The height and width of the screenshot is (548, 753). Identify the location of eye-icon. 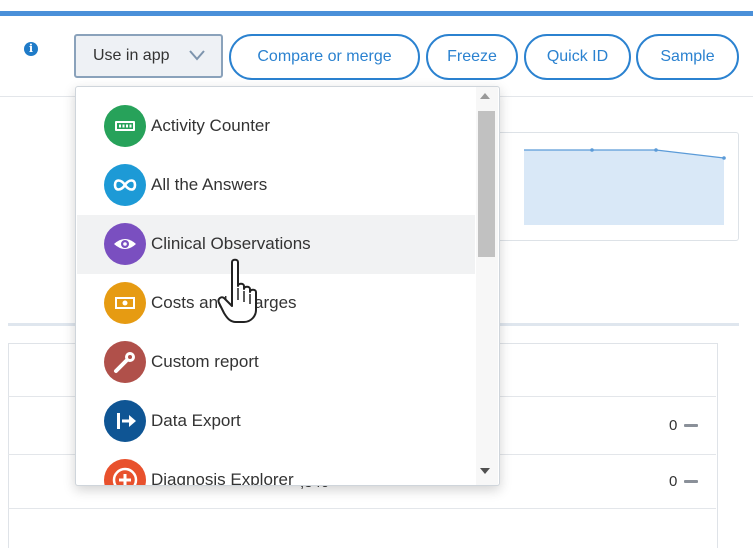
(125, 244).